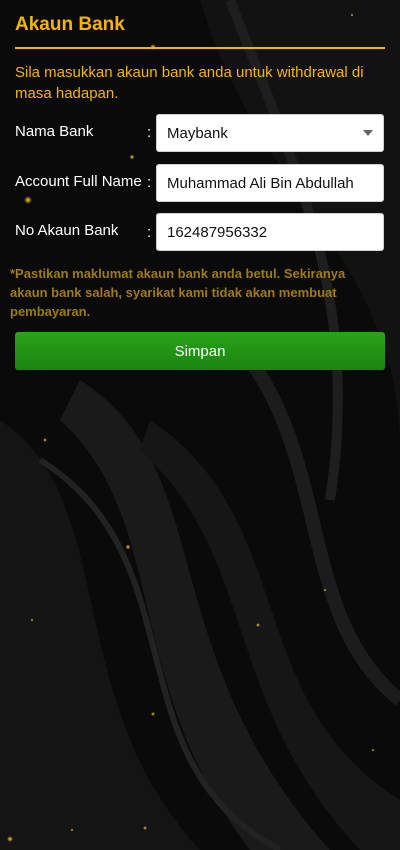  I want to click on account-number-label: No Akaun Bank, so click(67, 230).